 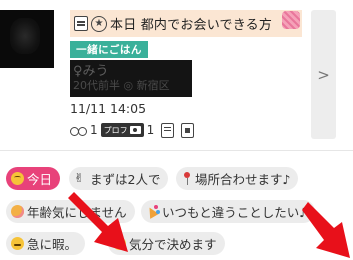 What do you see at coordinates (326, 230) in the screenshot?
I see `red-arrow-right` at bounding box center [326, 230].